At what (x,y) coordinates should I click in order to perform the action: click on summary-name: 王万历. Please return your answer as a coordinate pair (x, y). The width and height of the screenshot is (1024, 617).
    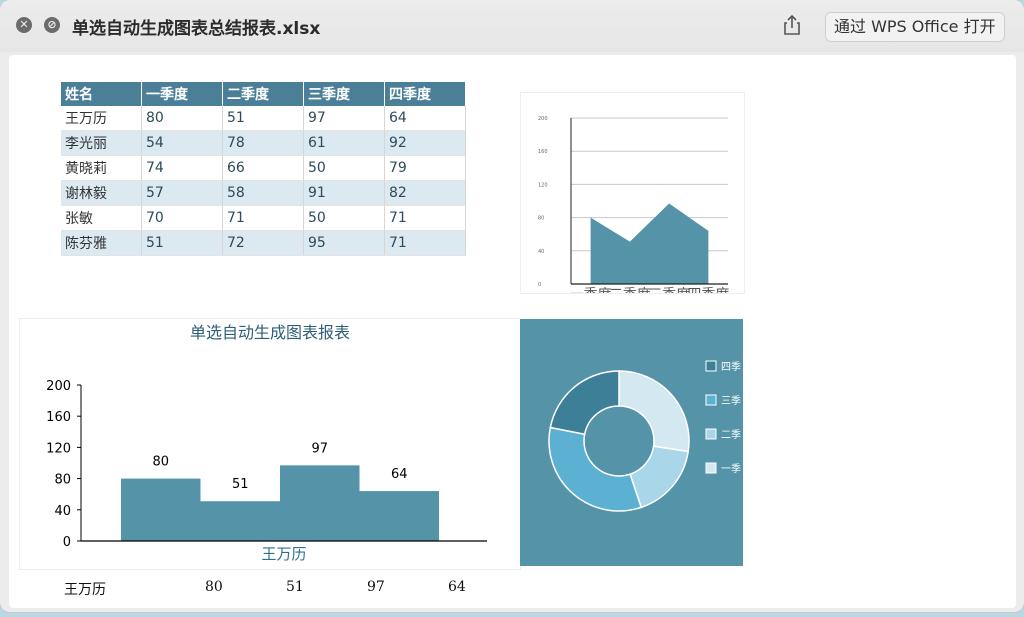
    Looking at the image, I should click on (85, 590).